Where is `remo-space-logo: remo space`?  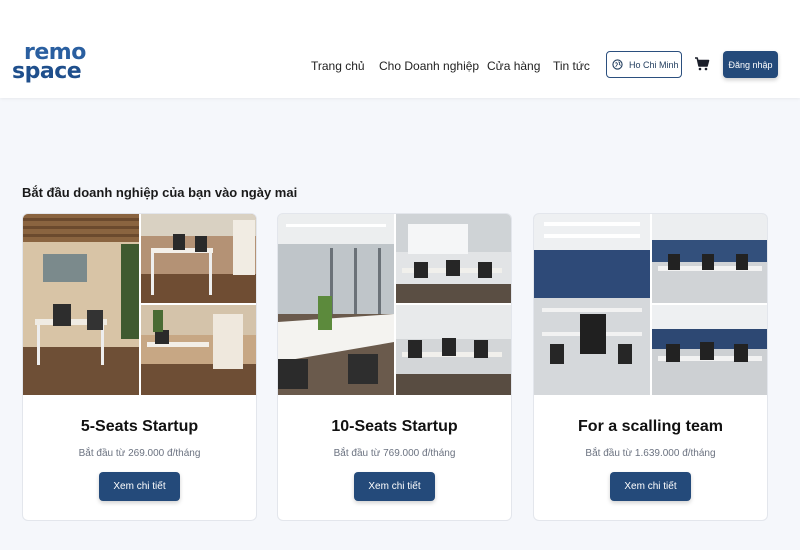
remo-space-logo: remo space is located at coordinates (52, 64).